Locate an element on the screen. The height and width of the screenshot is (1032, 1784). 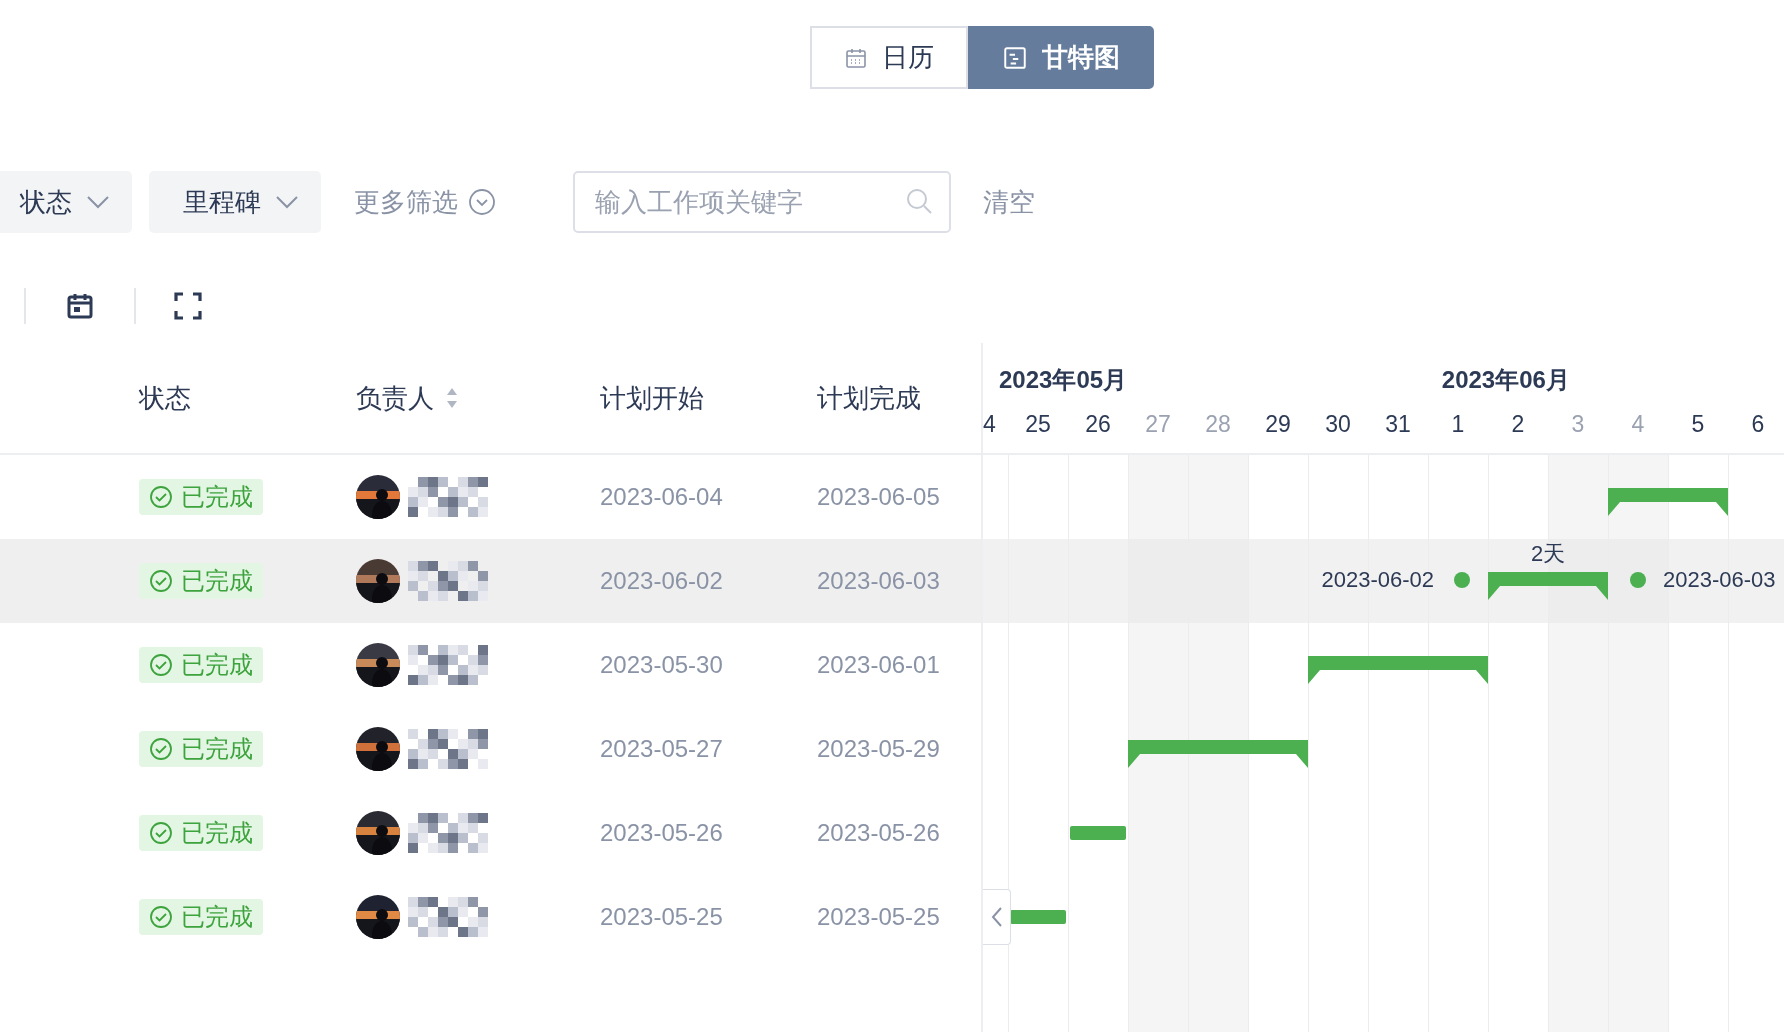
day-label: 6 is located at coordinates (1758, 424).